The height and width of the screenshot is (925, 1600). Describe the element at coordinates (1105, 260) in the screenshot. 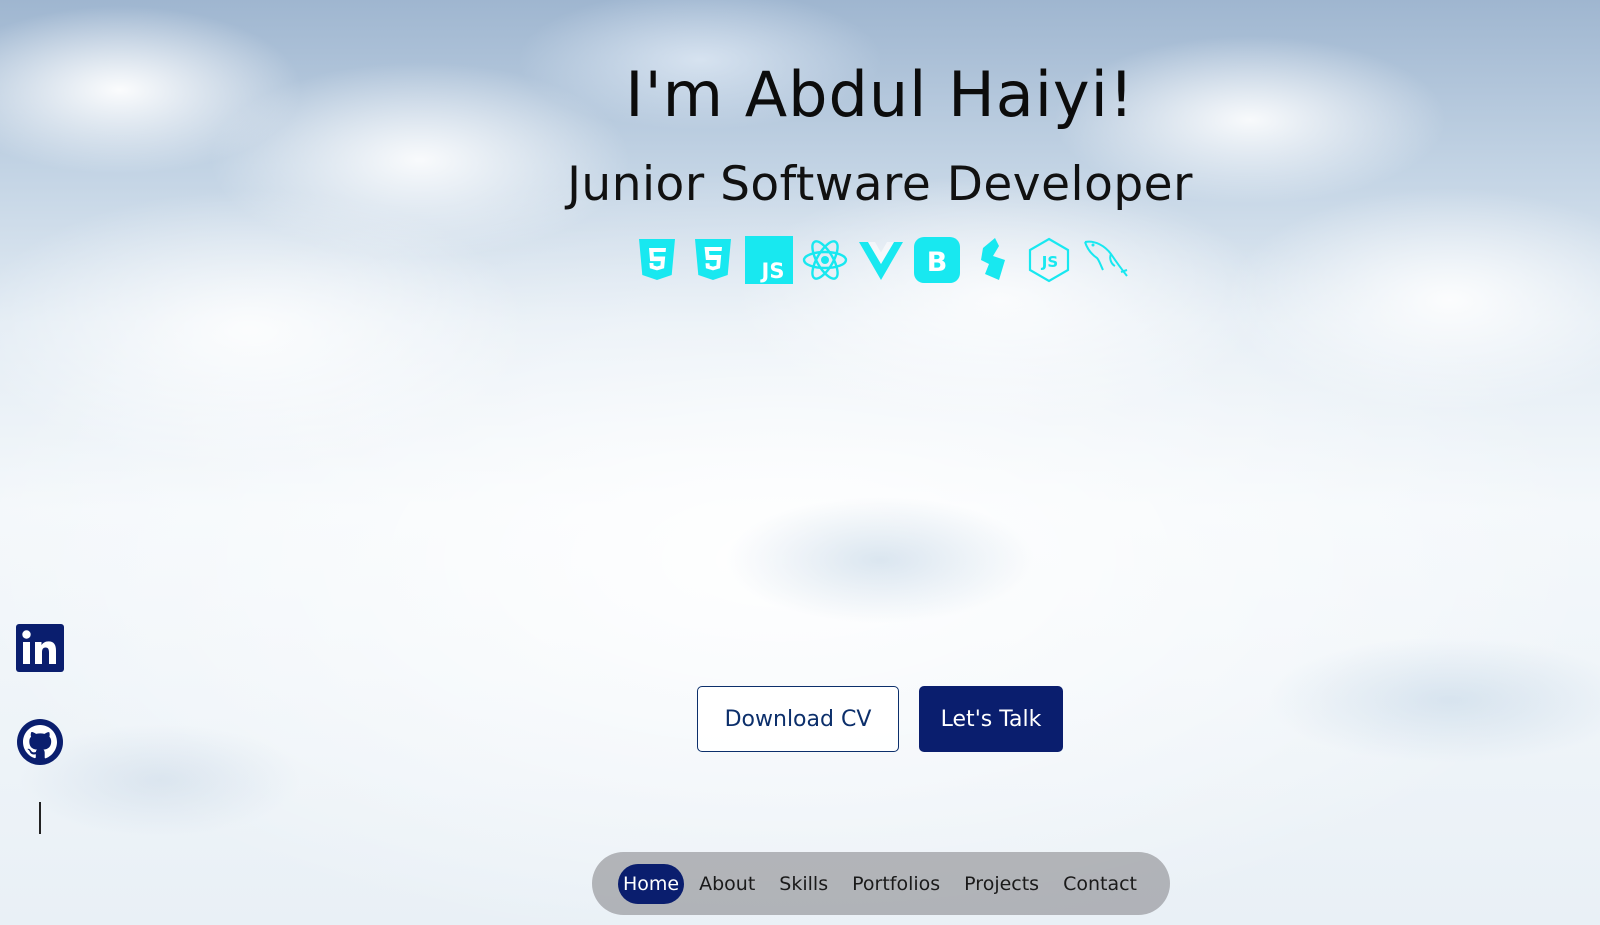

I see `mysql-icon` at that location.